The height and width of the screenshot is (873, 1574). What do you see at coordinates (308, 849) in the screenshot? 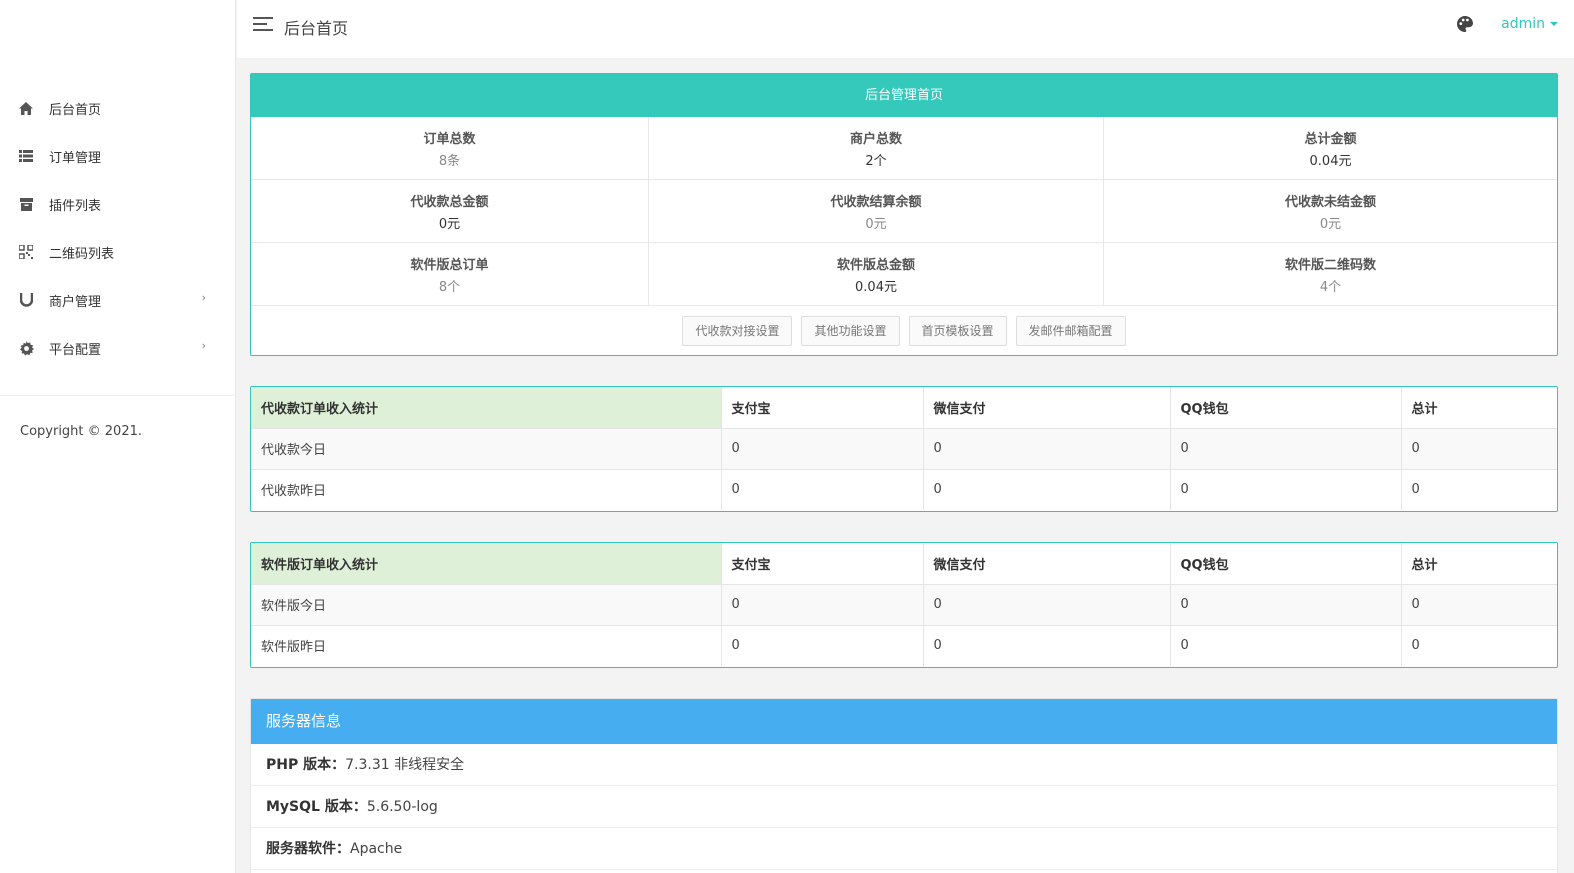
I see `server-info-key: 服务器软件：` at bounding box center [308, 849].